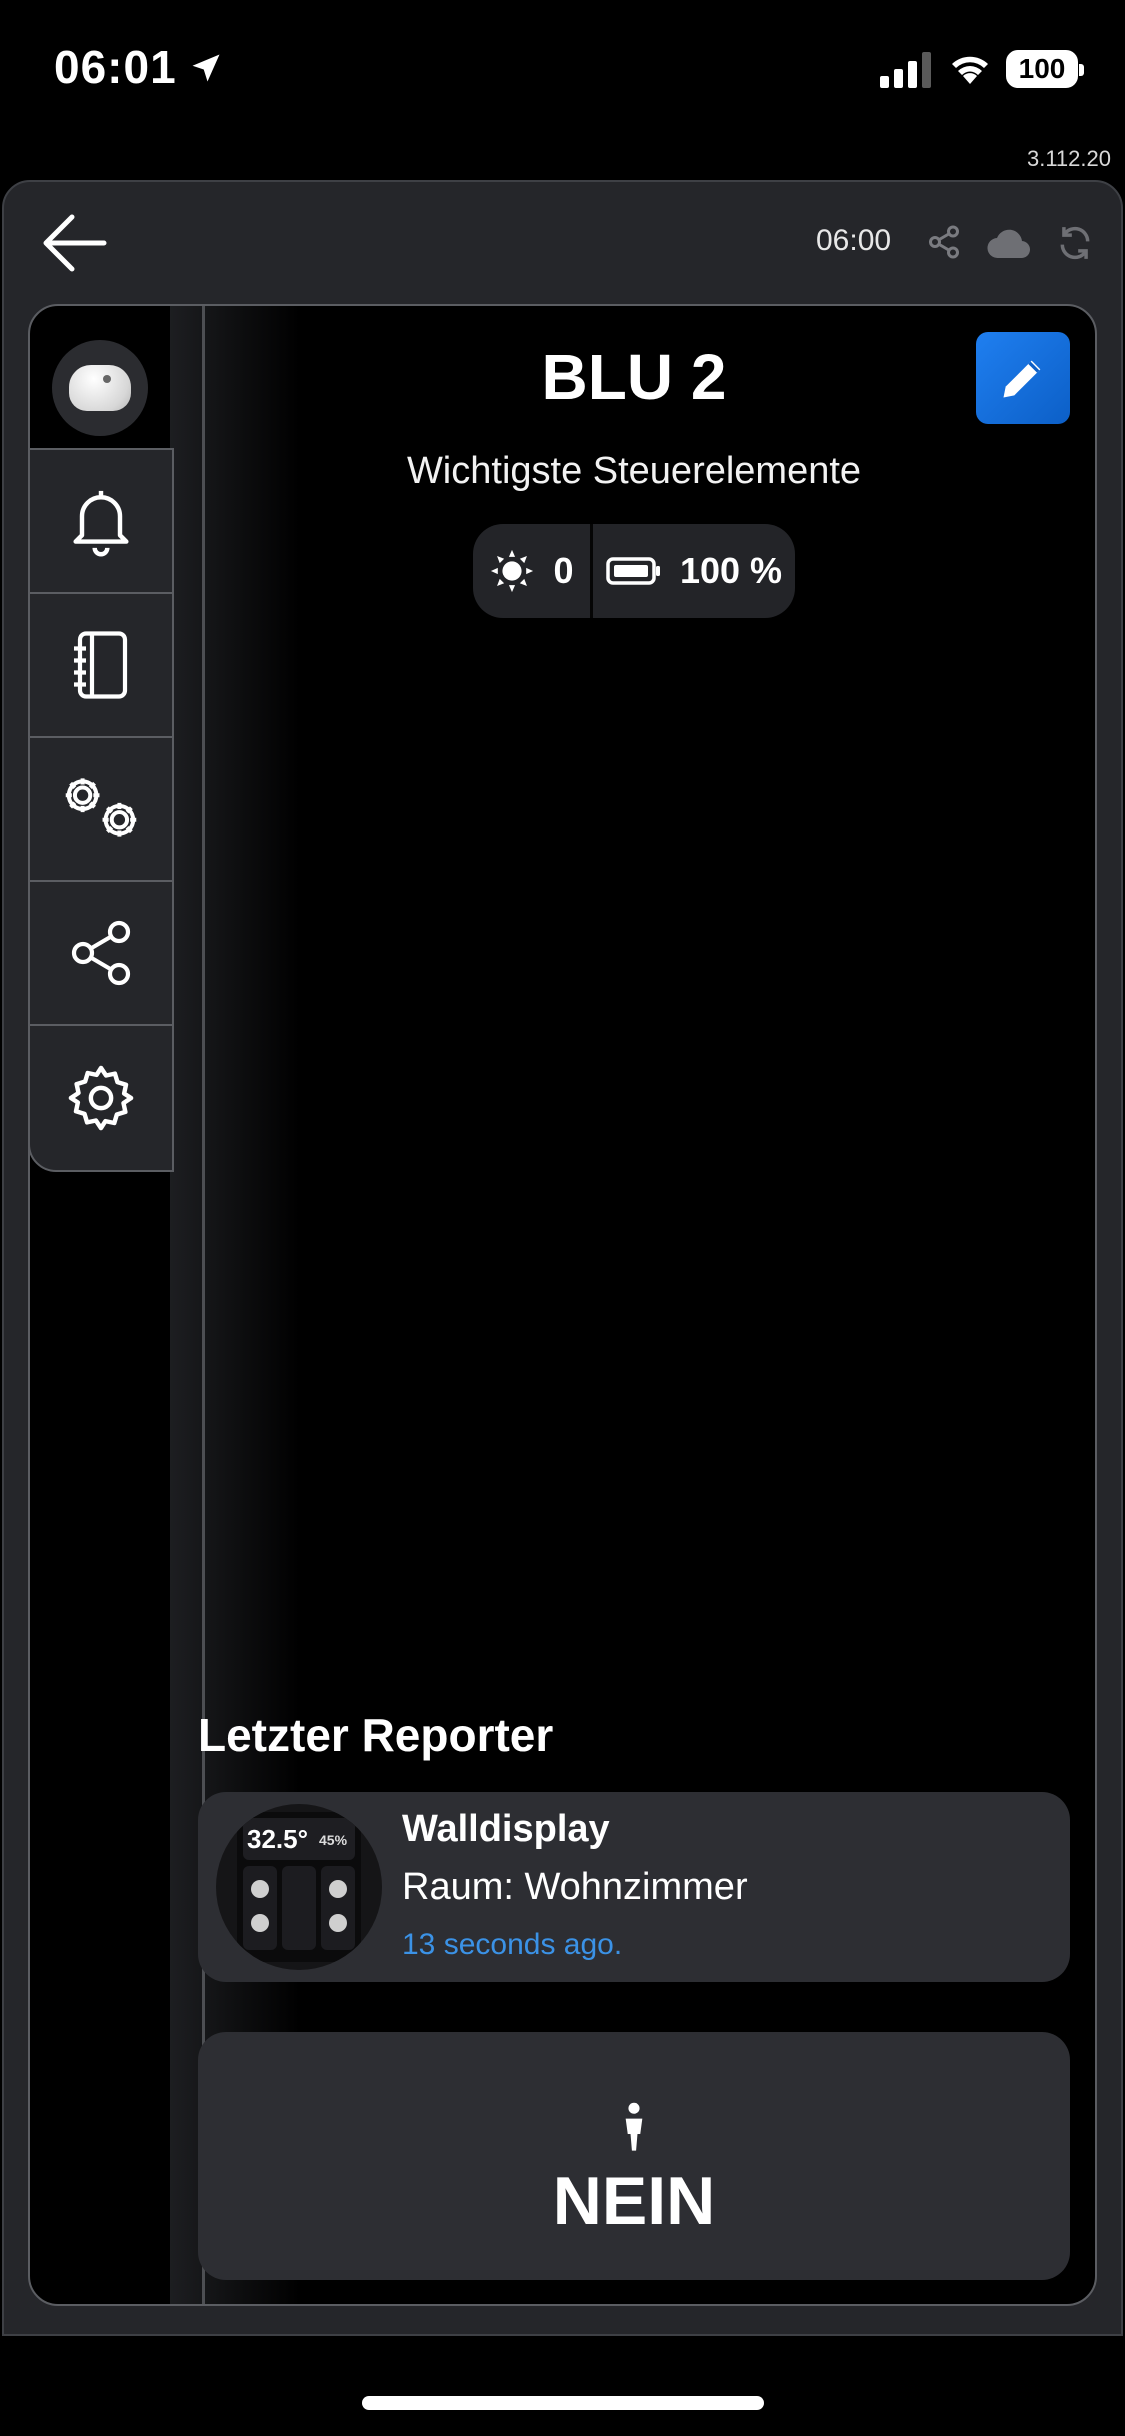 The width and height of the screenshot is (1125, 2436). What do you see at coordinates (235, 1305) in the screenshot?
I see `panel-gradient` at bounding box center [235, 1305].